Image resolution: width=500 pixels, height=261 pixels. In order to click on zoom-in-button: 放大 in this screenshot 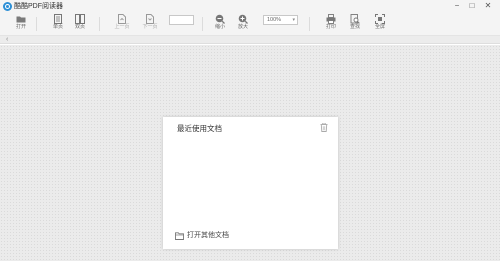, I will do `click(243, 24)`.